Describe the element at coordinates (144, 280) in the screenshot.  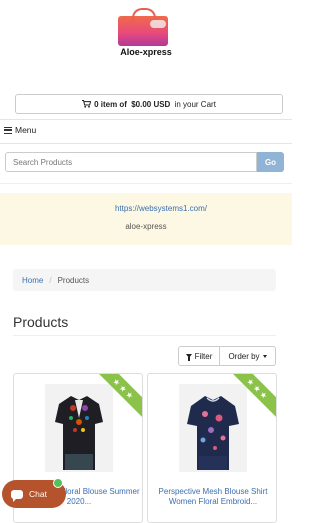
I see `breadcrumb: Home / Products` at that location.